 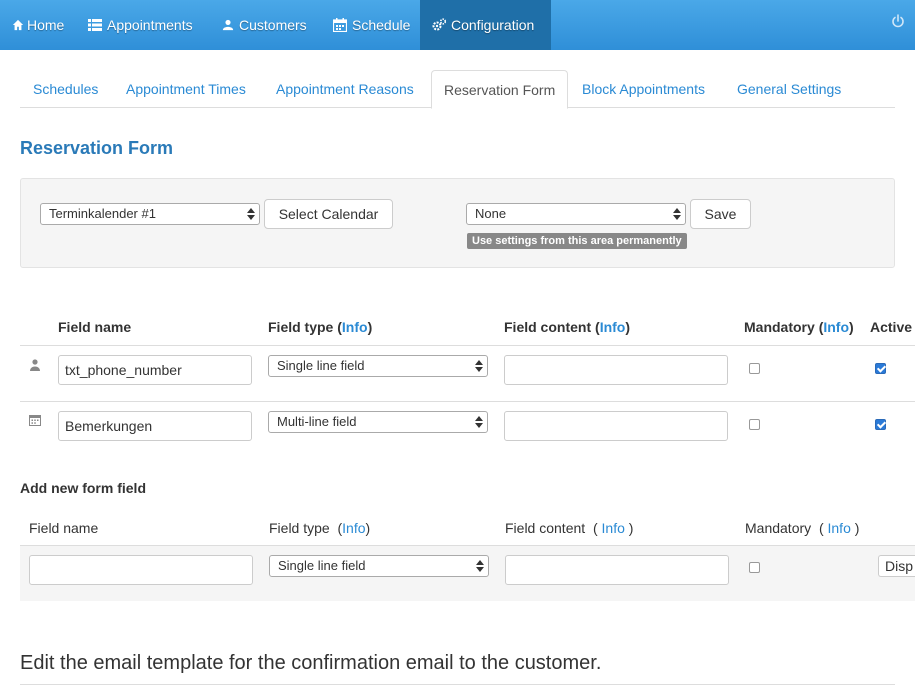 I want to click on add-field-row: Single line field Disp, so click(x=467, y=573).